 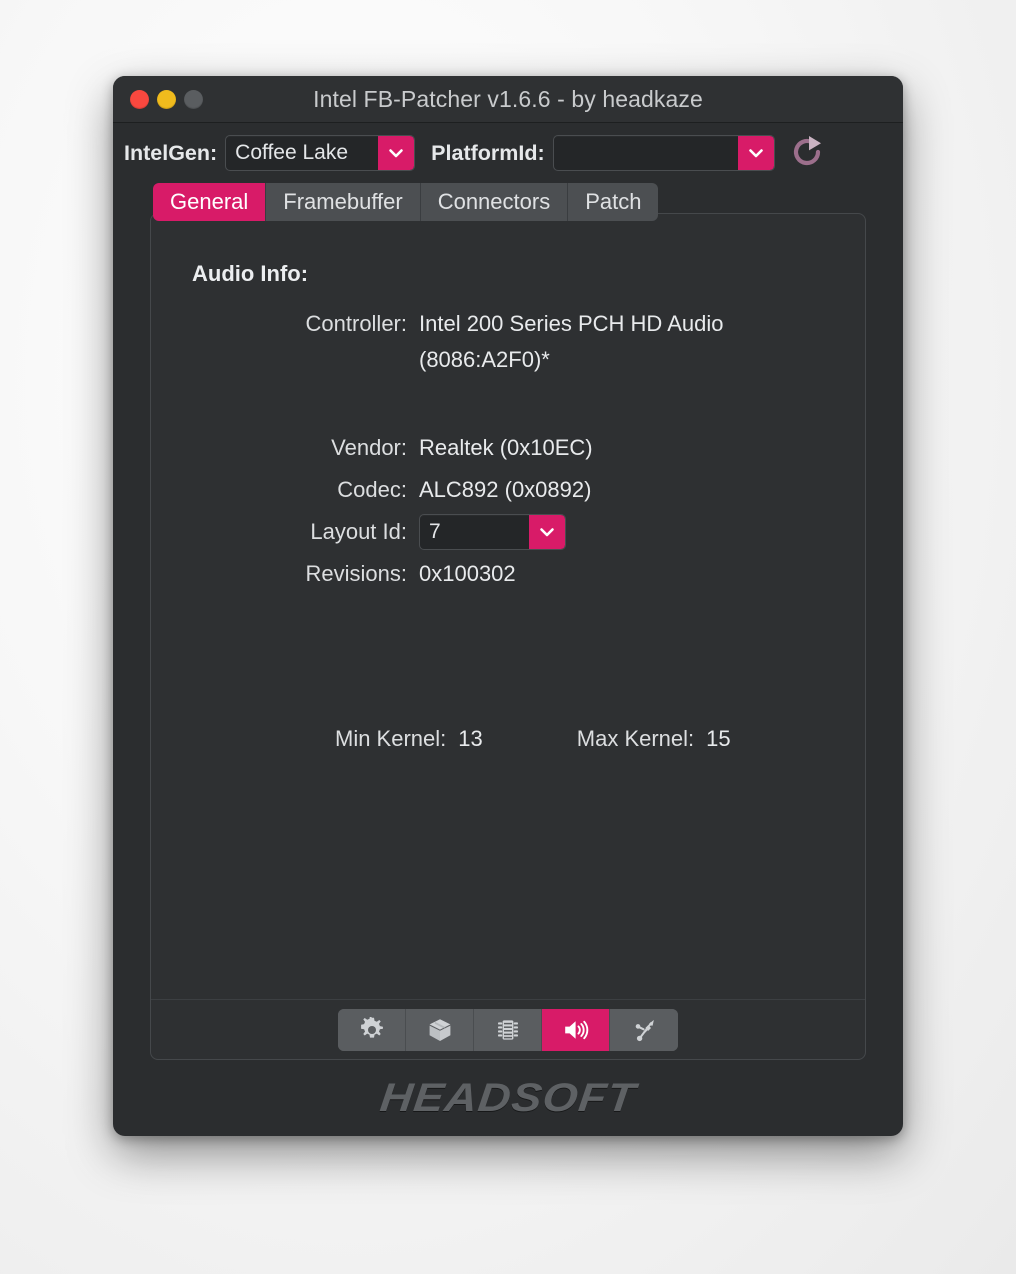 I want to click on topbar: IntelGen: Coffee Lake PlatformId:, so click(x=508, y=153).